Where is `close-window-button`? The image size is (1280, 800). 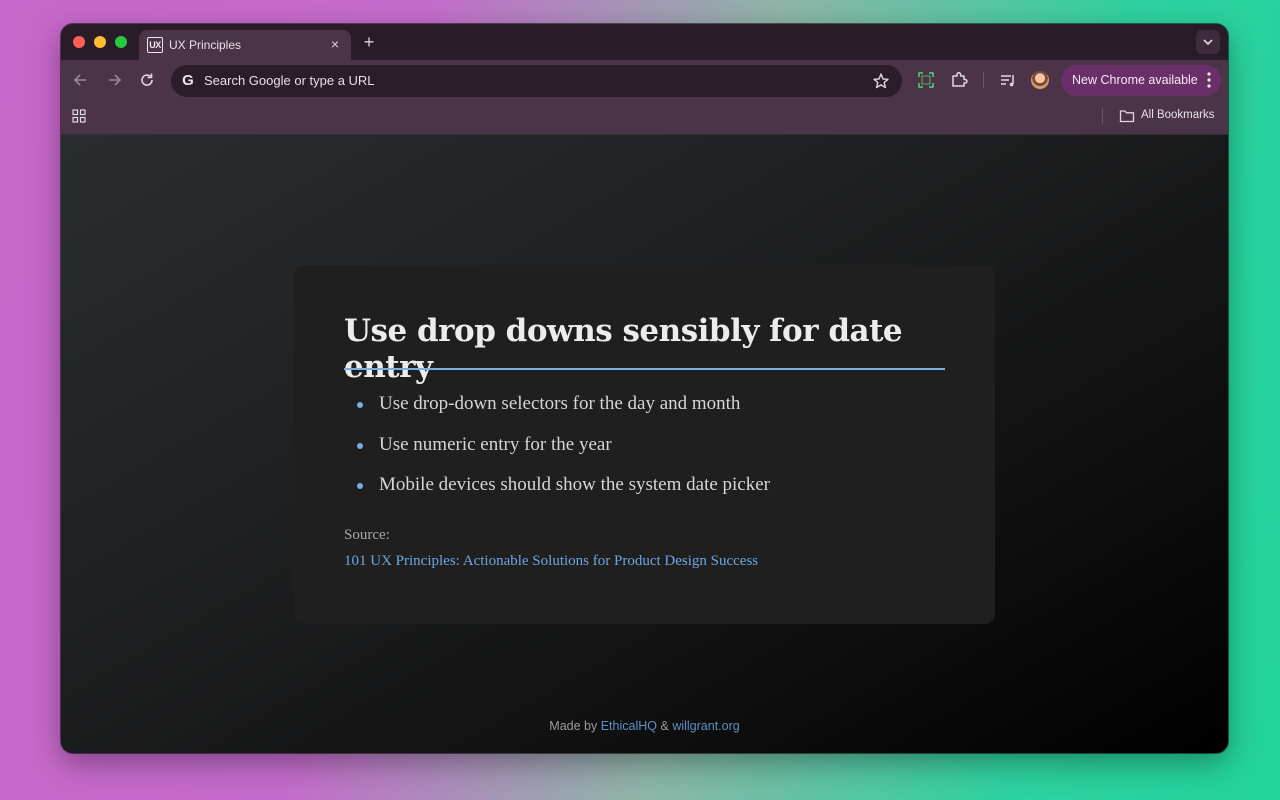 close-window-button is located at coordinates (79, 42).